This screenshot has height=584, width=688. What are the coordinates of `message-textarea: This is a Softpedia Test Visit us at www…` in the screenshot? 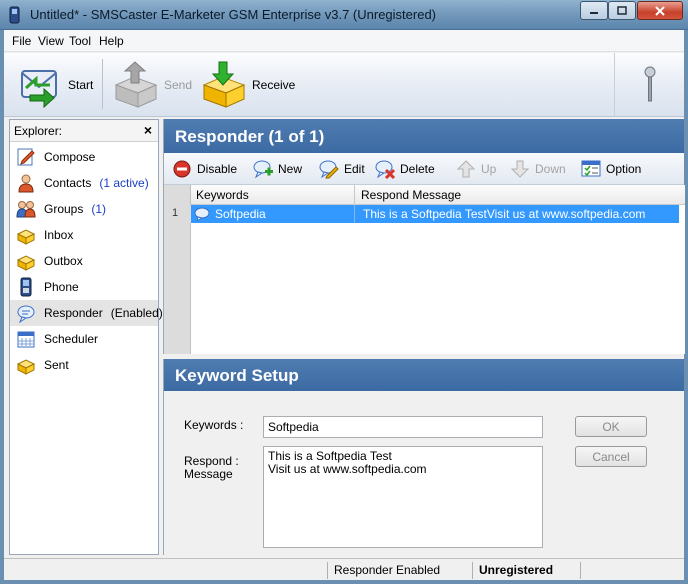 It's located at (403, 497).